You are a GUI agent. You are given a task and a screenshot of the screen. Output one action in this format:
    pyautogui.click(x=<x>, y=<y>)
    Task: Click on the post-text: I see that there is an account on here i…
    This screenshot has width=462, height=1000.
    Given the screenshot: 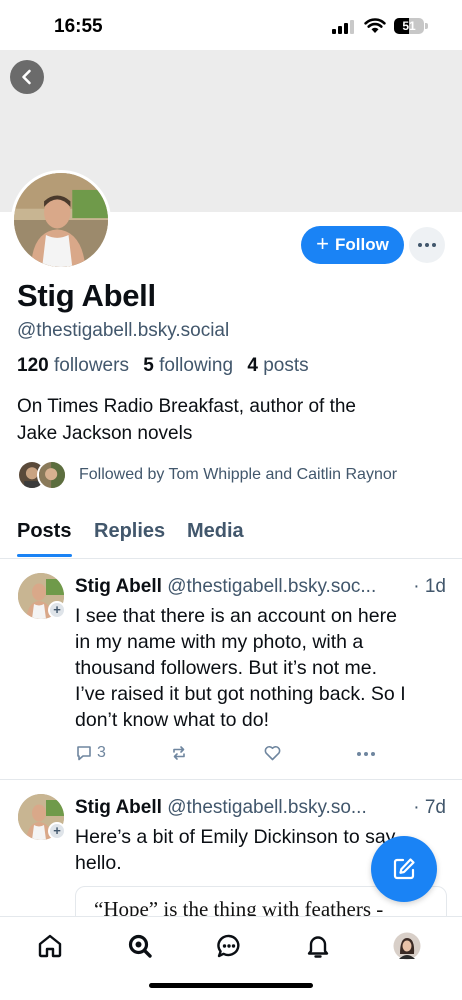 What is the action you would take?
    pyautogui.click(x=240, y=668)
    